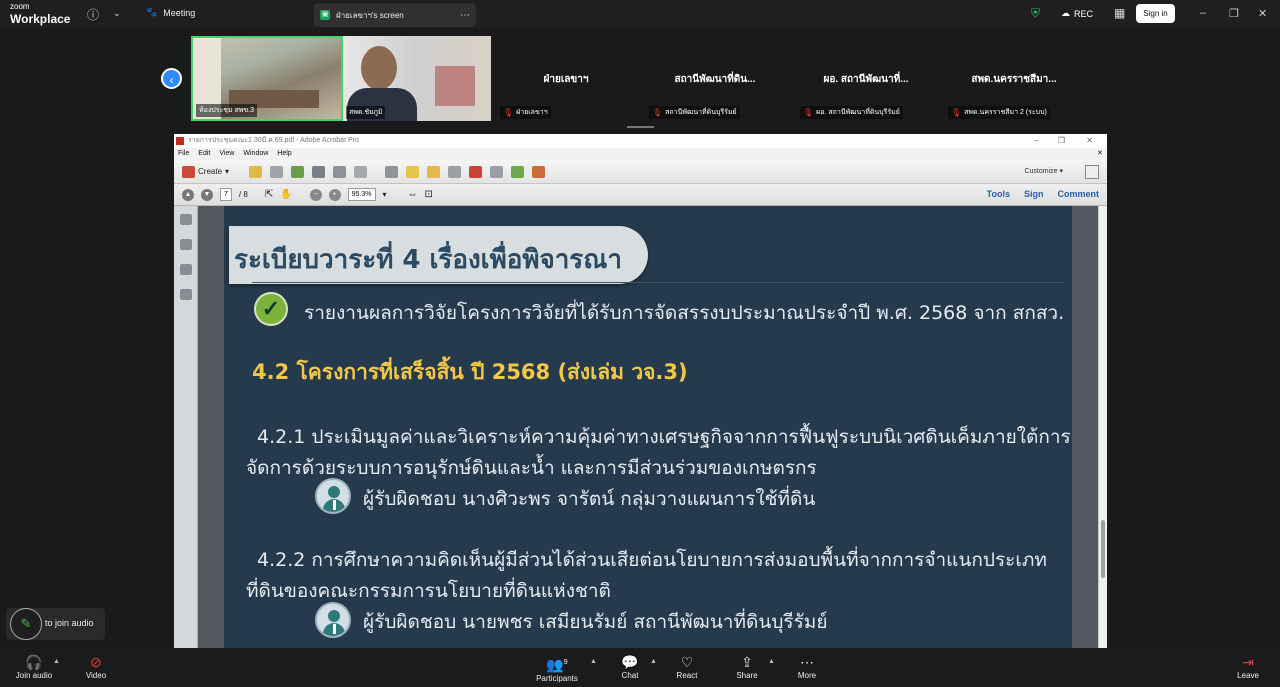  I want to click on customize-dropdown: Customize ▾, so click(1043, 171).